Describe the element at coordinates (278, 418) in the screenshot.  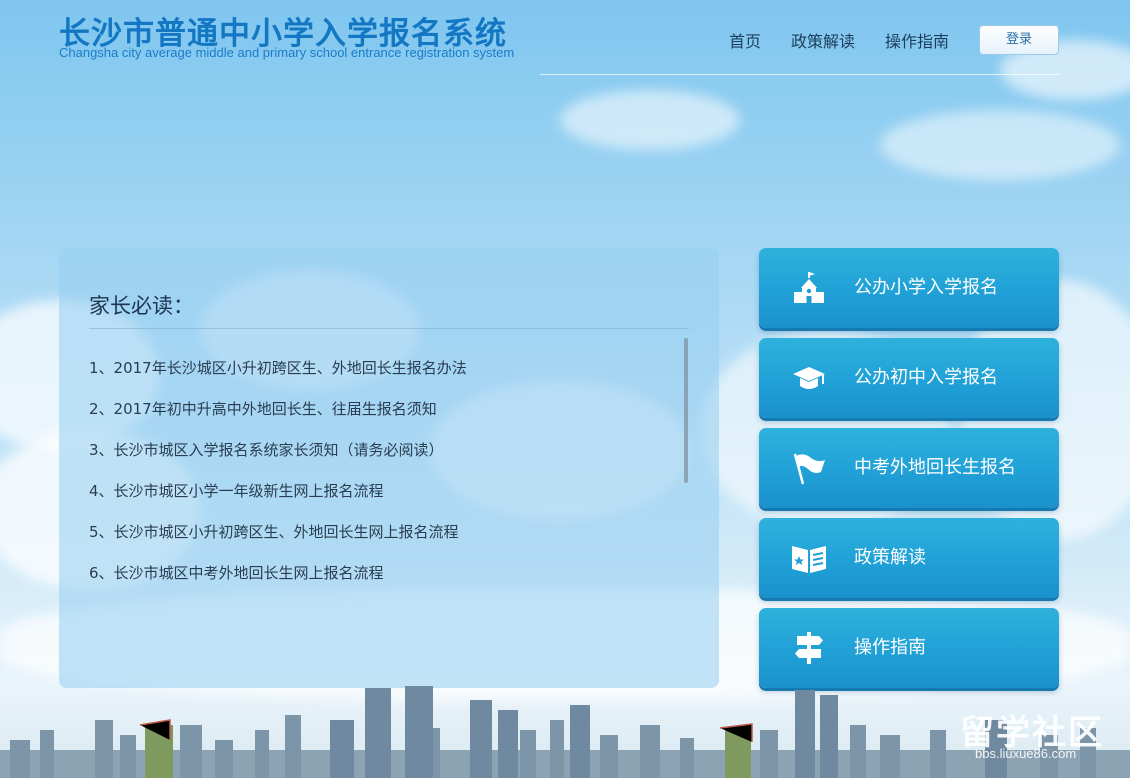
I see `notice-item: 2、2017年初中升高中外地回长生、往届生报名须知` at that location.